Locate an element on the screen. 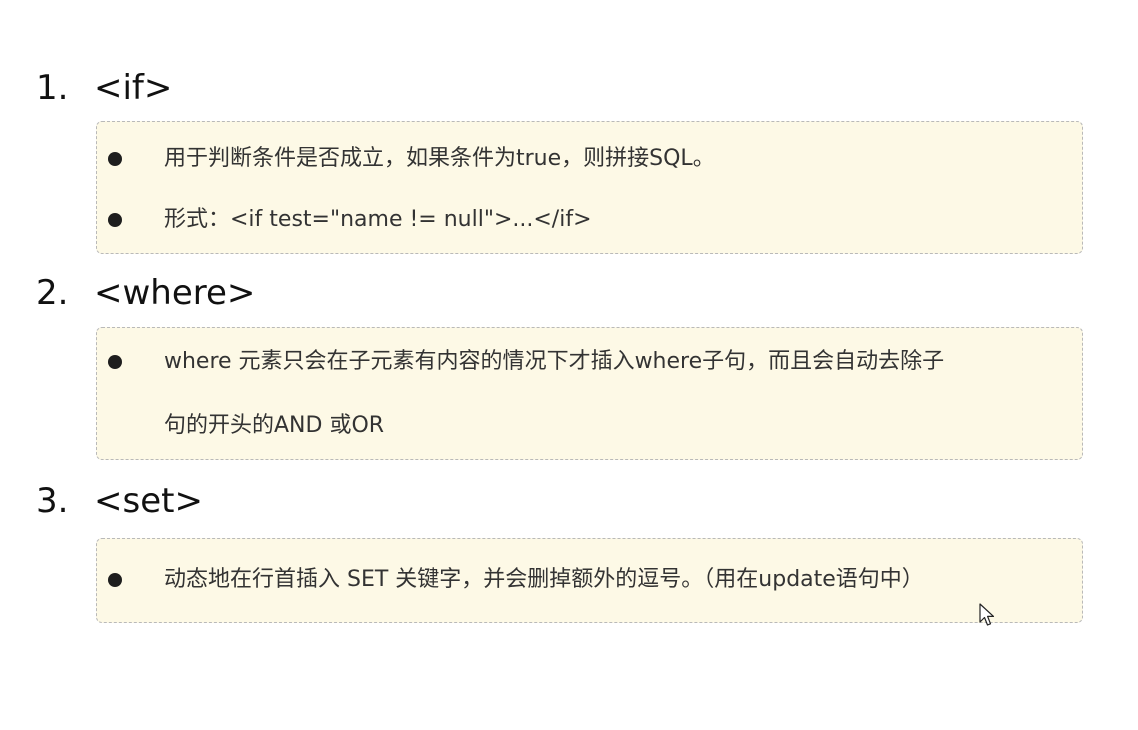  bullet-text: 用于判断条件是否成立，如果条件为true，则拼接SQL。 is located at coordinates (439, 158).